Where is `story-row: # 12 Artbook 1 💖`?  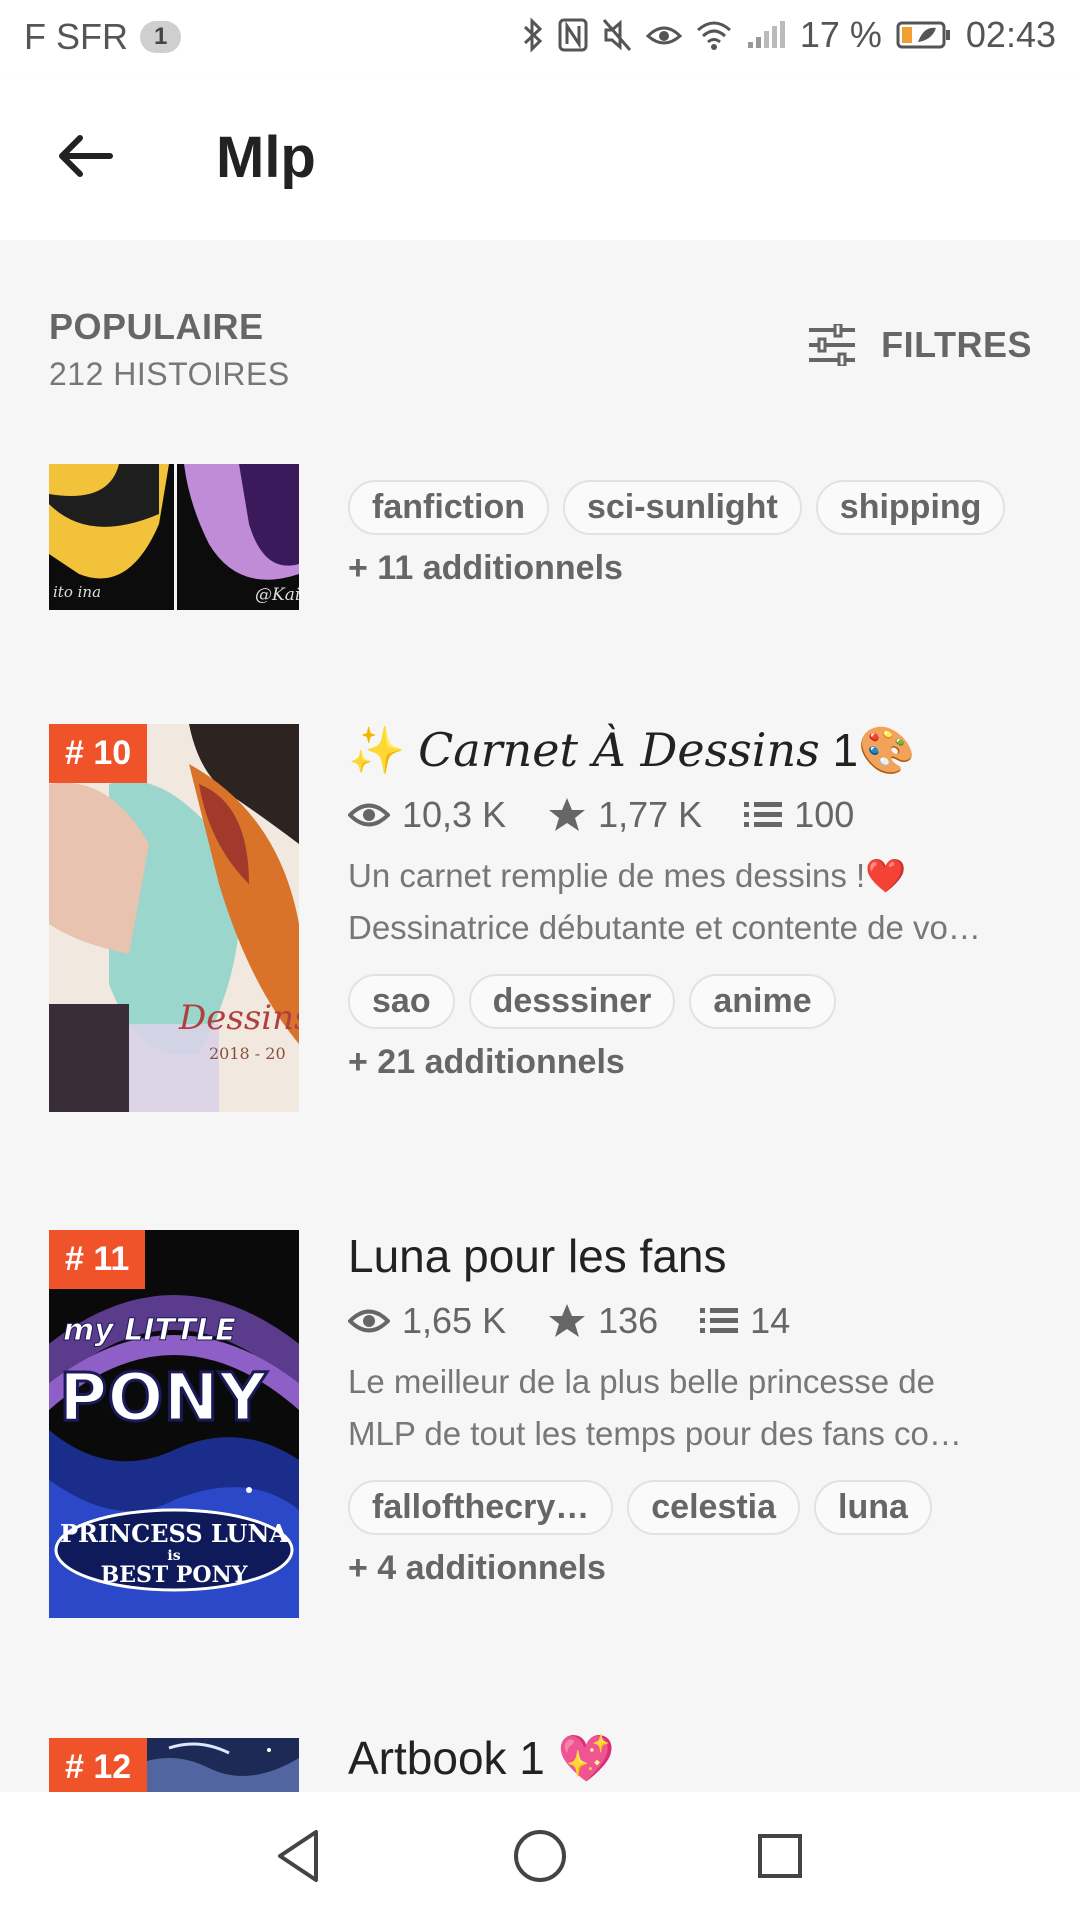 story-row: # 12 Artbook 1 💖 is located at coordinates (540, 1740).